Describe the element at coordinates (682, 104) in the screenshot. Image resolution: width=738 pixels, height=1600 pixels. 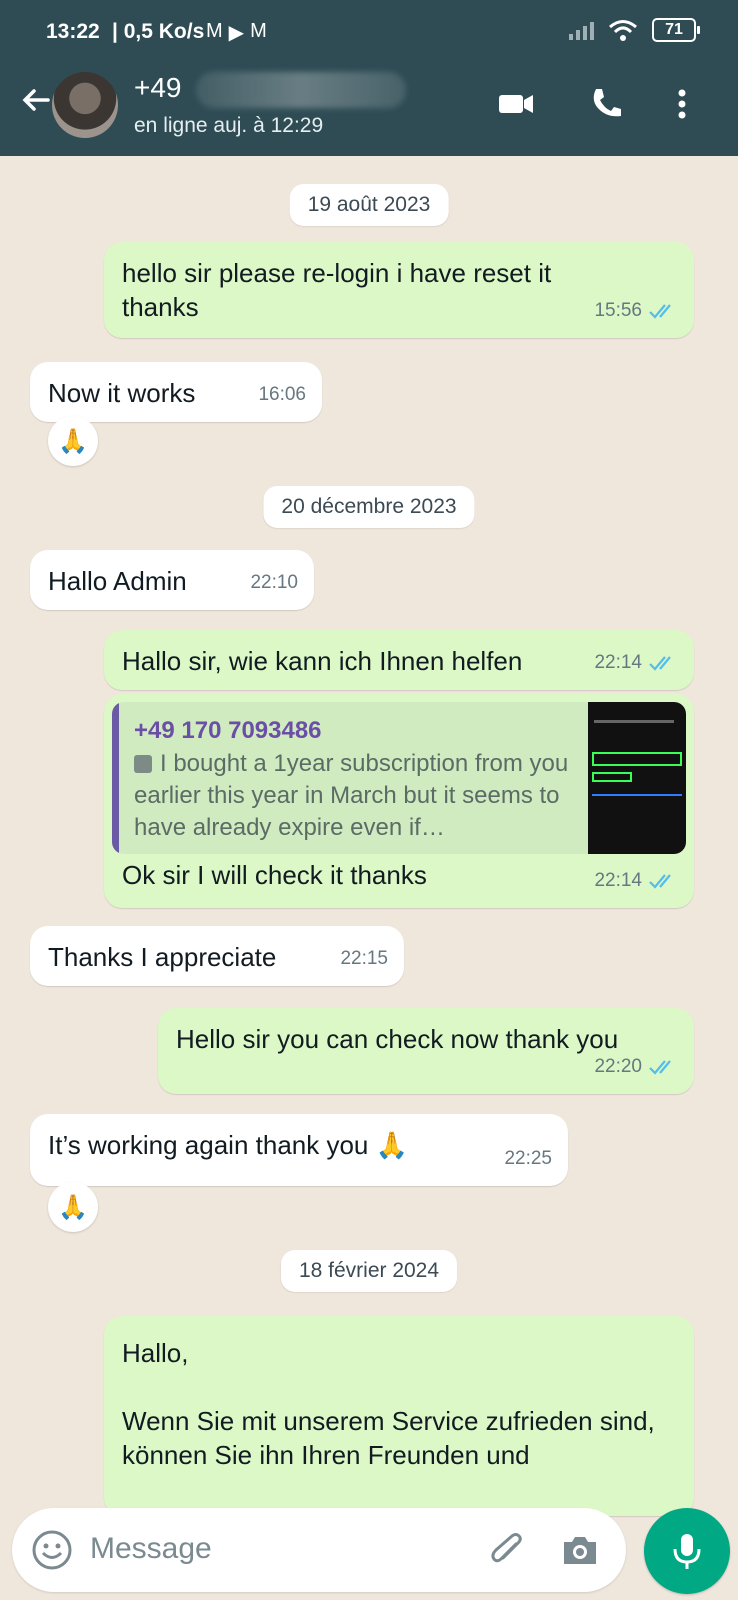
I see `more-options-icon` at that location.